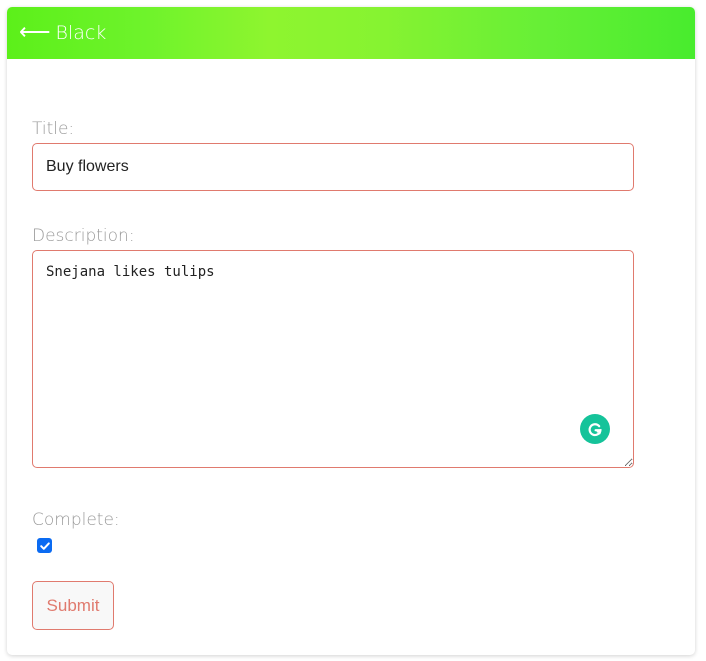  I want to click on complete-checkbox, so click(45, 546).